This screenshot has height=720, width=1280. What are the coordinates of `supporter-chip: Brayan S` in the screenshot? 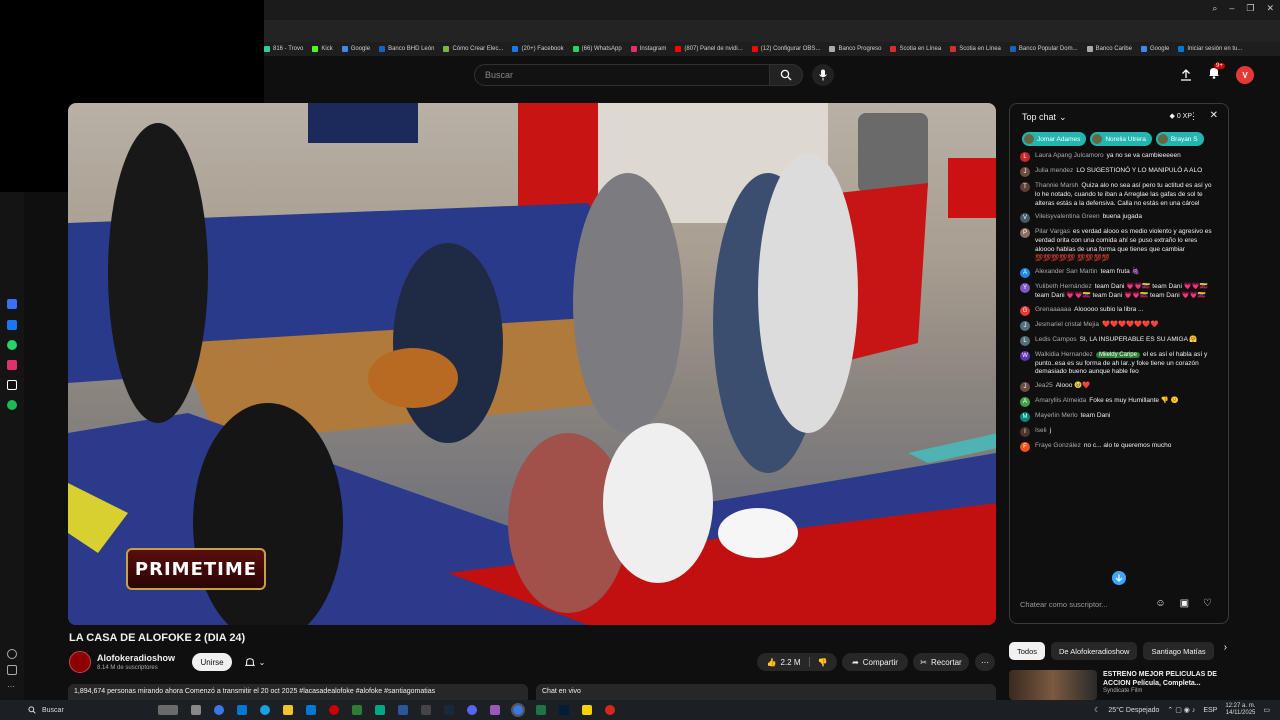 It's located at (1179, 139).